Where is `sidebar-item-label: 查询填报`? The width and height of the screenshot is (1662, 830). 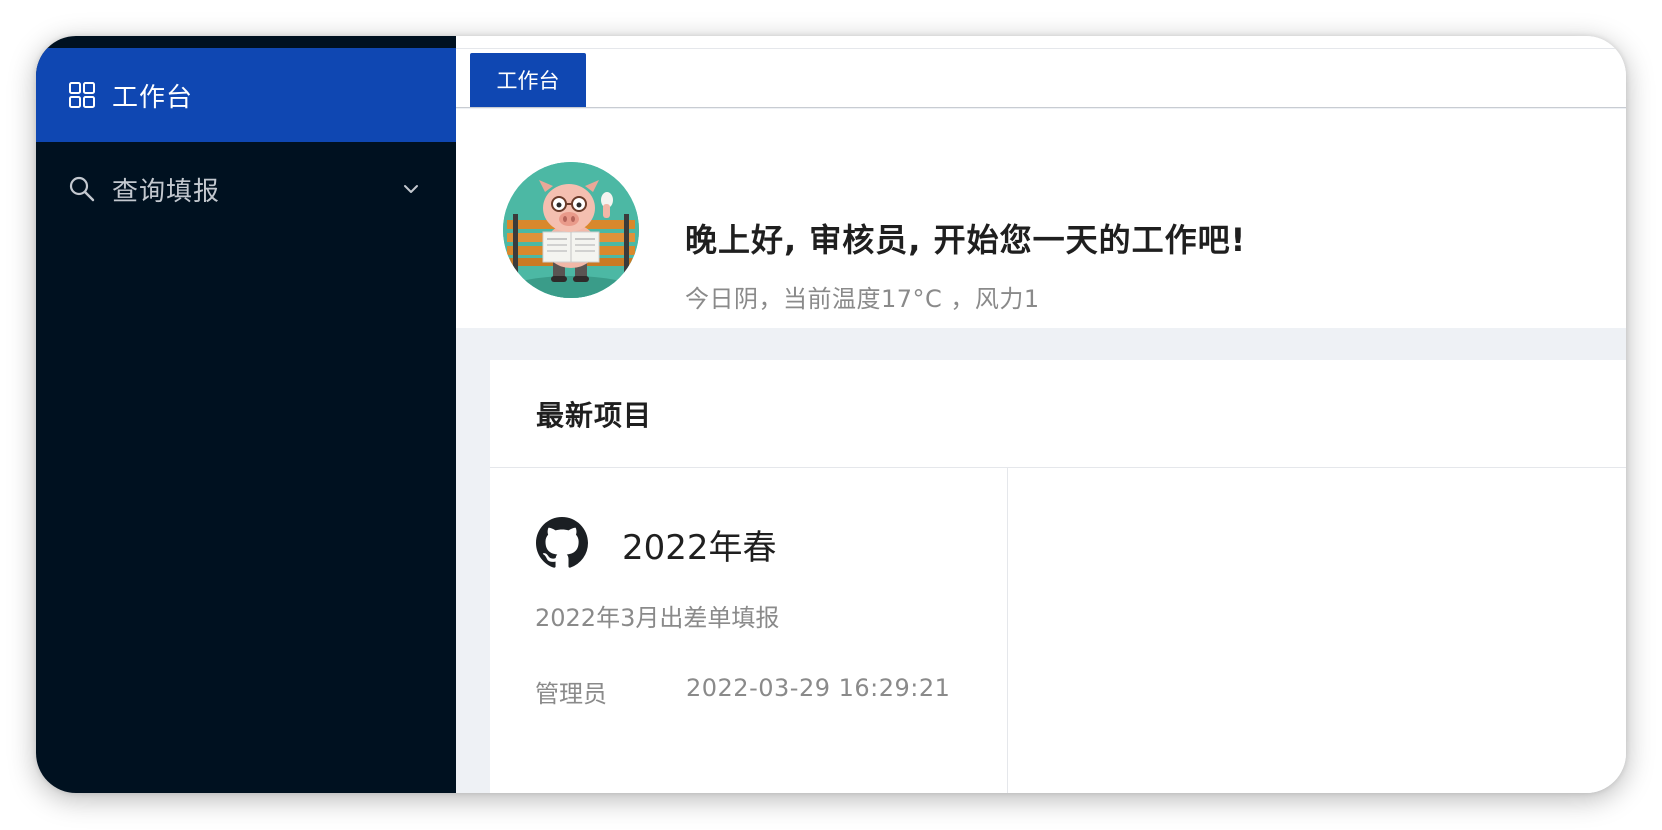
sidebar-item-label: 查询填报 is located at coordinates (166, 191).